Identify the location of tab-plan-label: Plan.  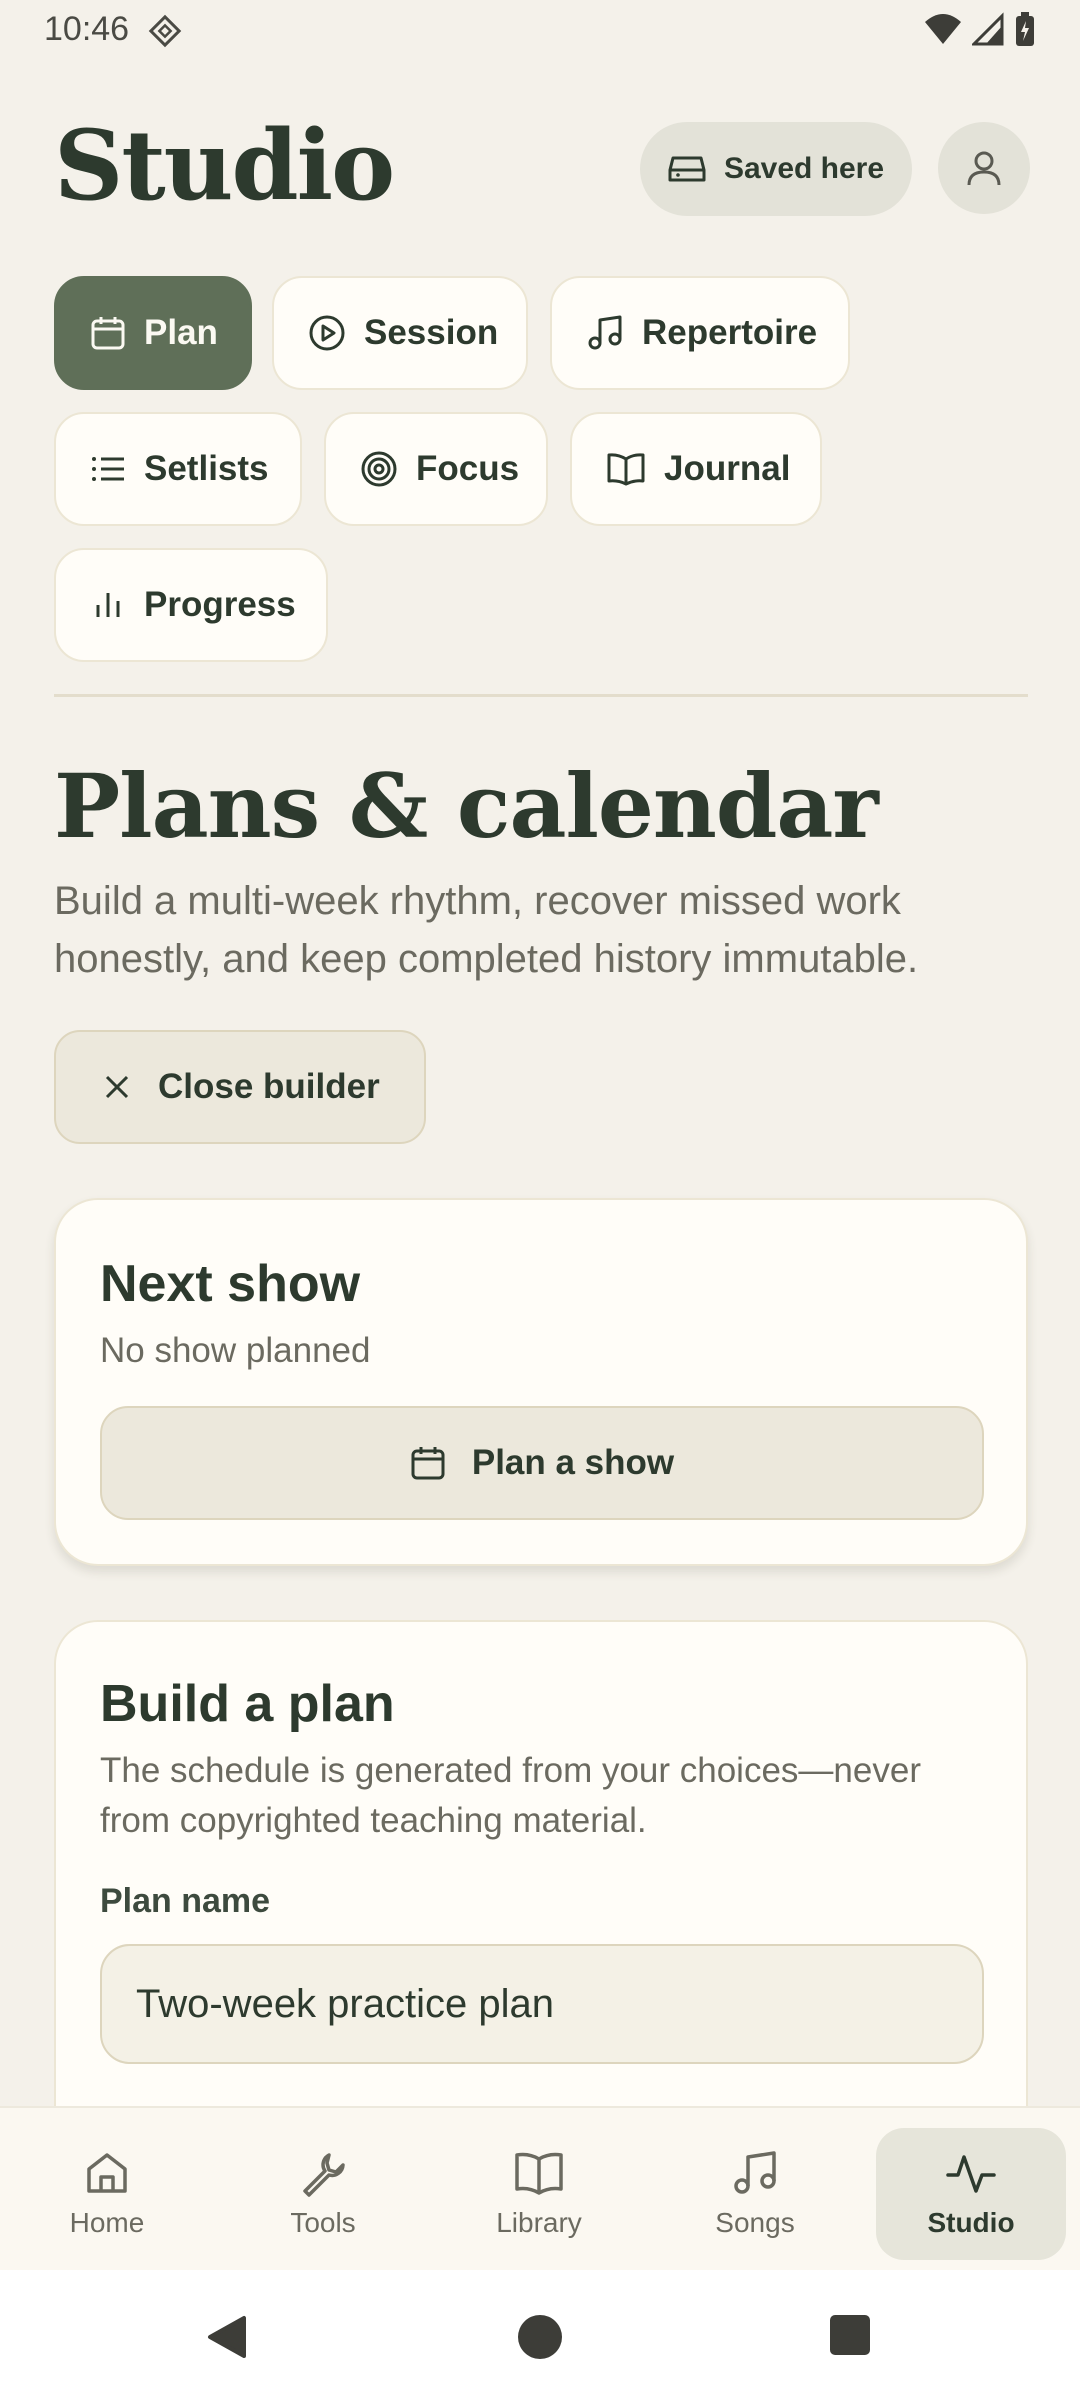
(181, 332).